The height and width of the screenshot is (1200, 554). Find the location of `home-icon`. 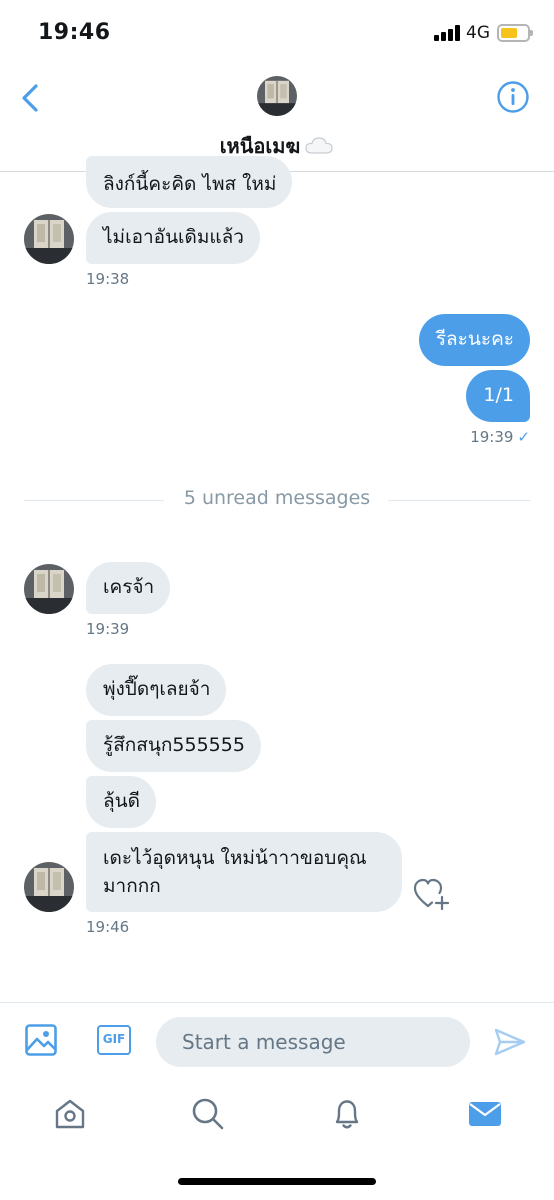

home-icon is located at coordinates (70, 1114).